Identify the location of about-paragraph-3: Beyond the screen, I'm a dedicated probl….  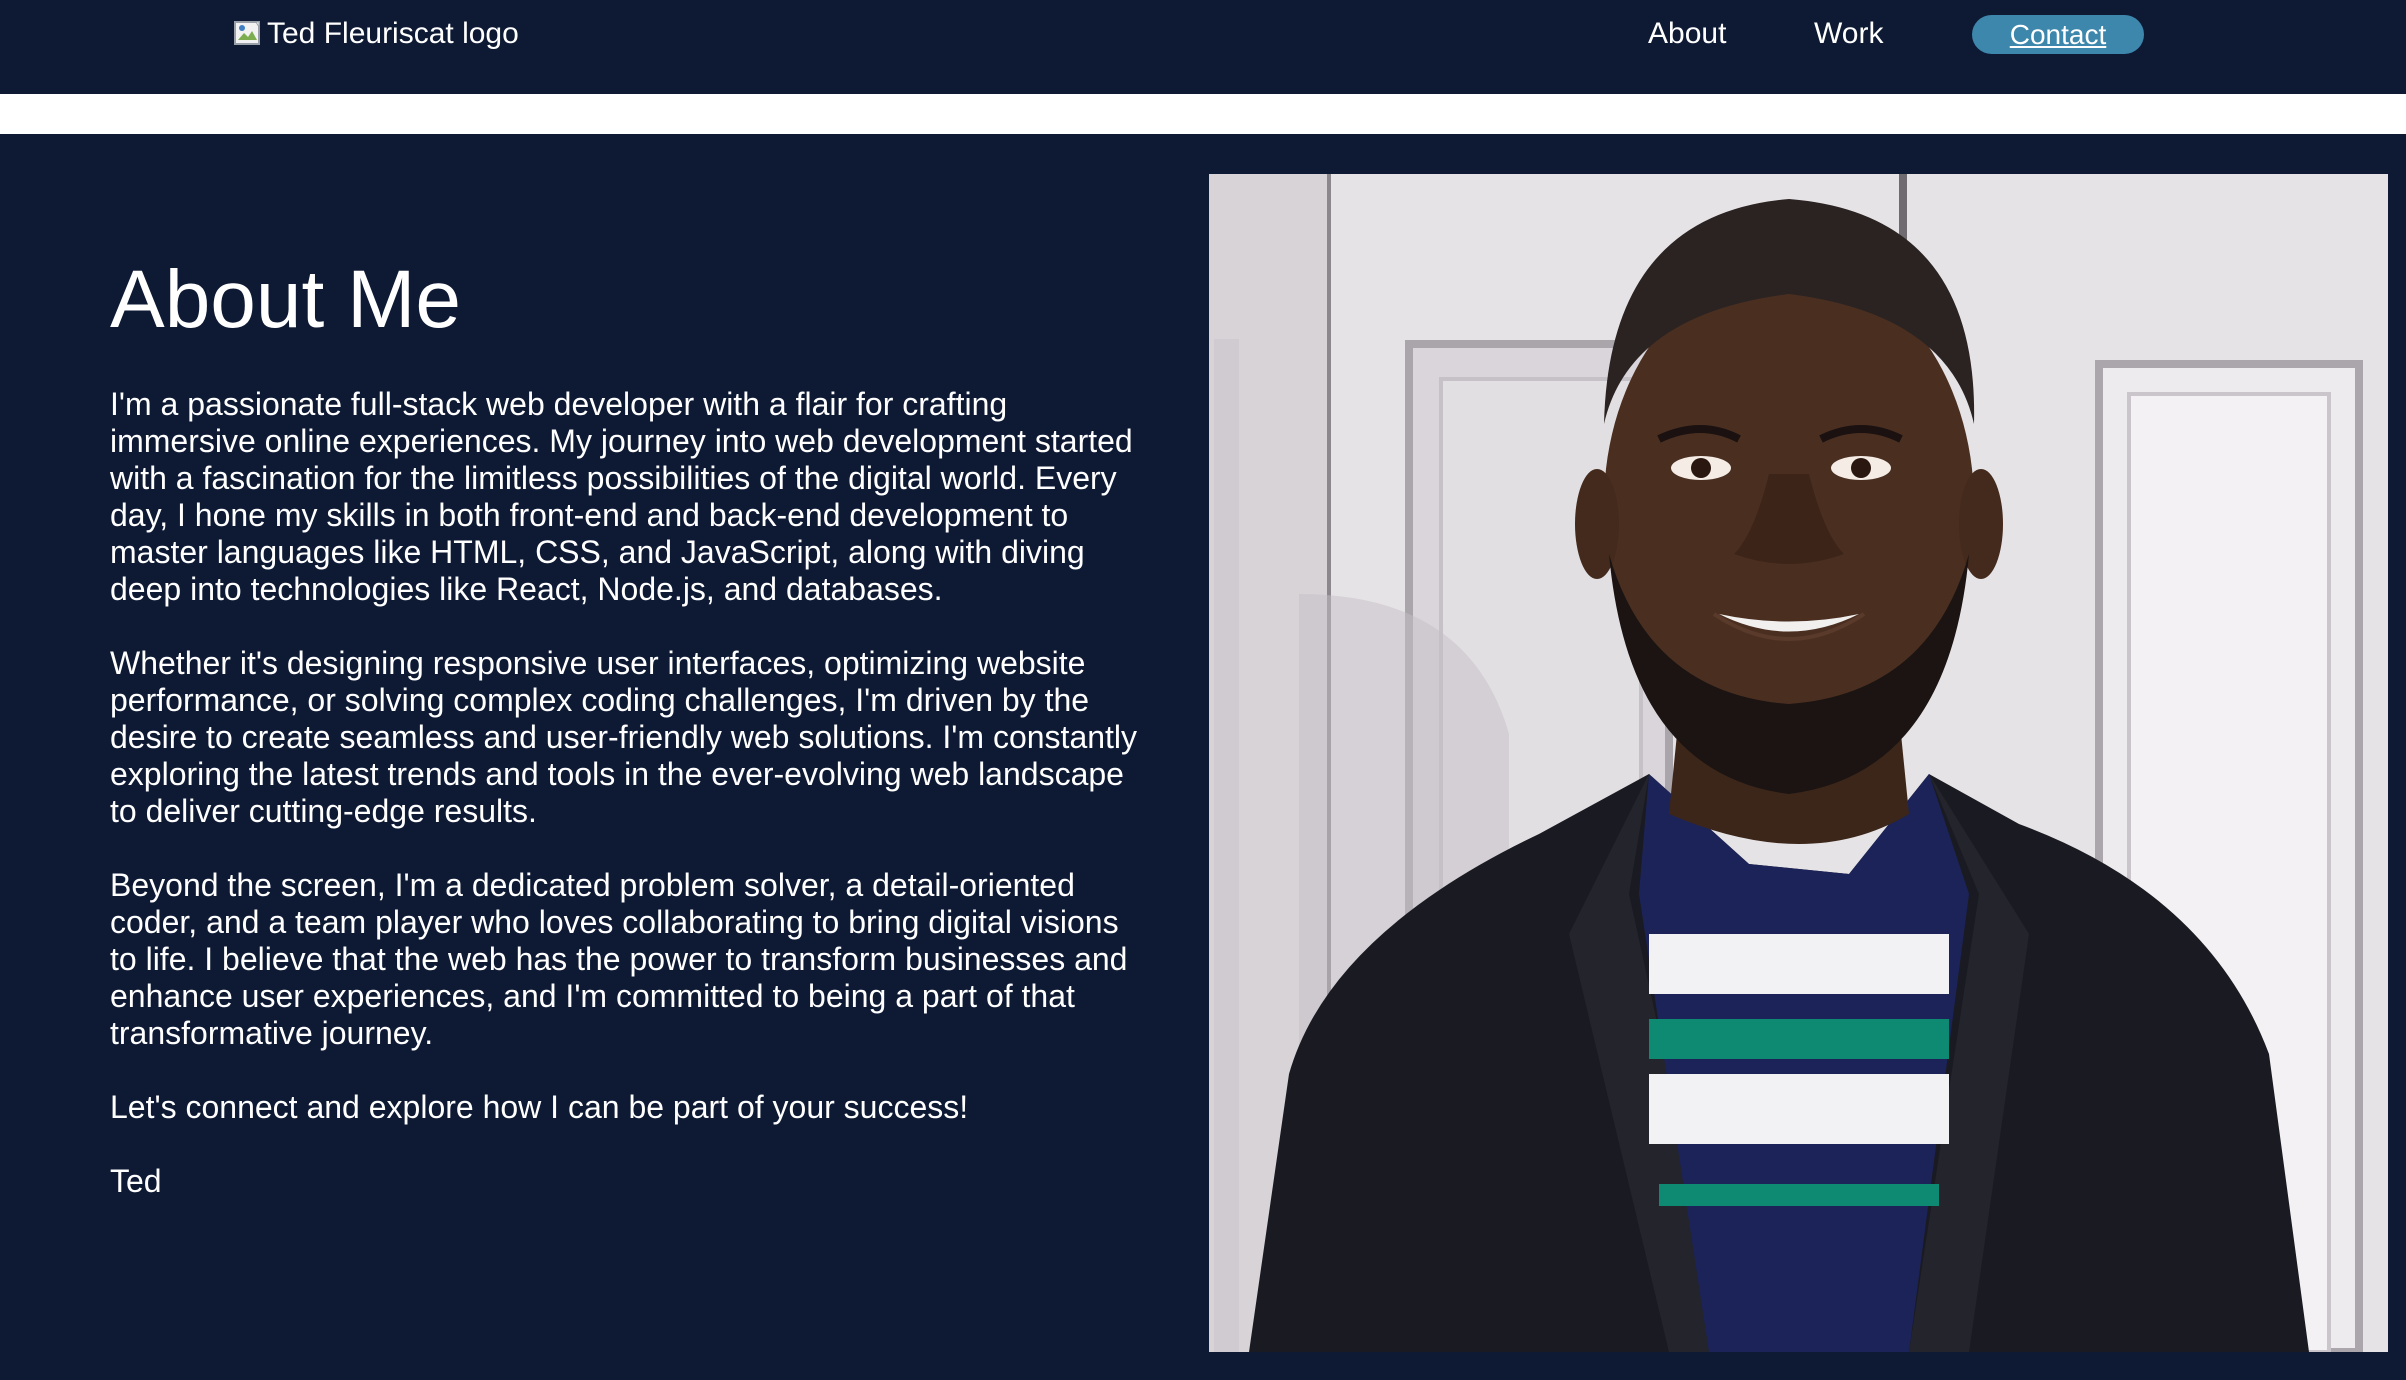
(619, 959).